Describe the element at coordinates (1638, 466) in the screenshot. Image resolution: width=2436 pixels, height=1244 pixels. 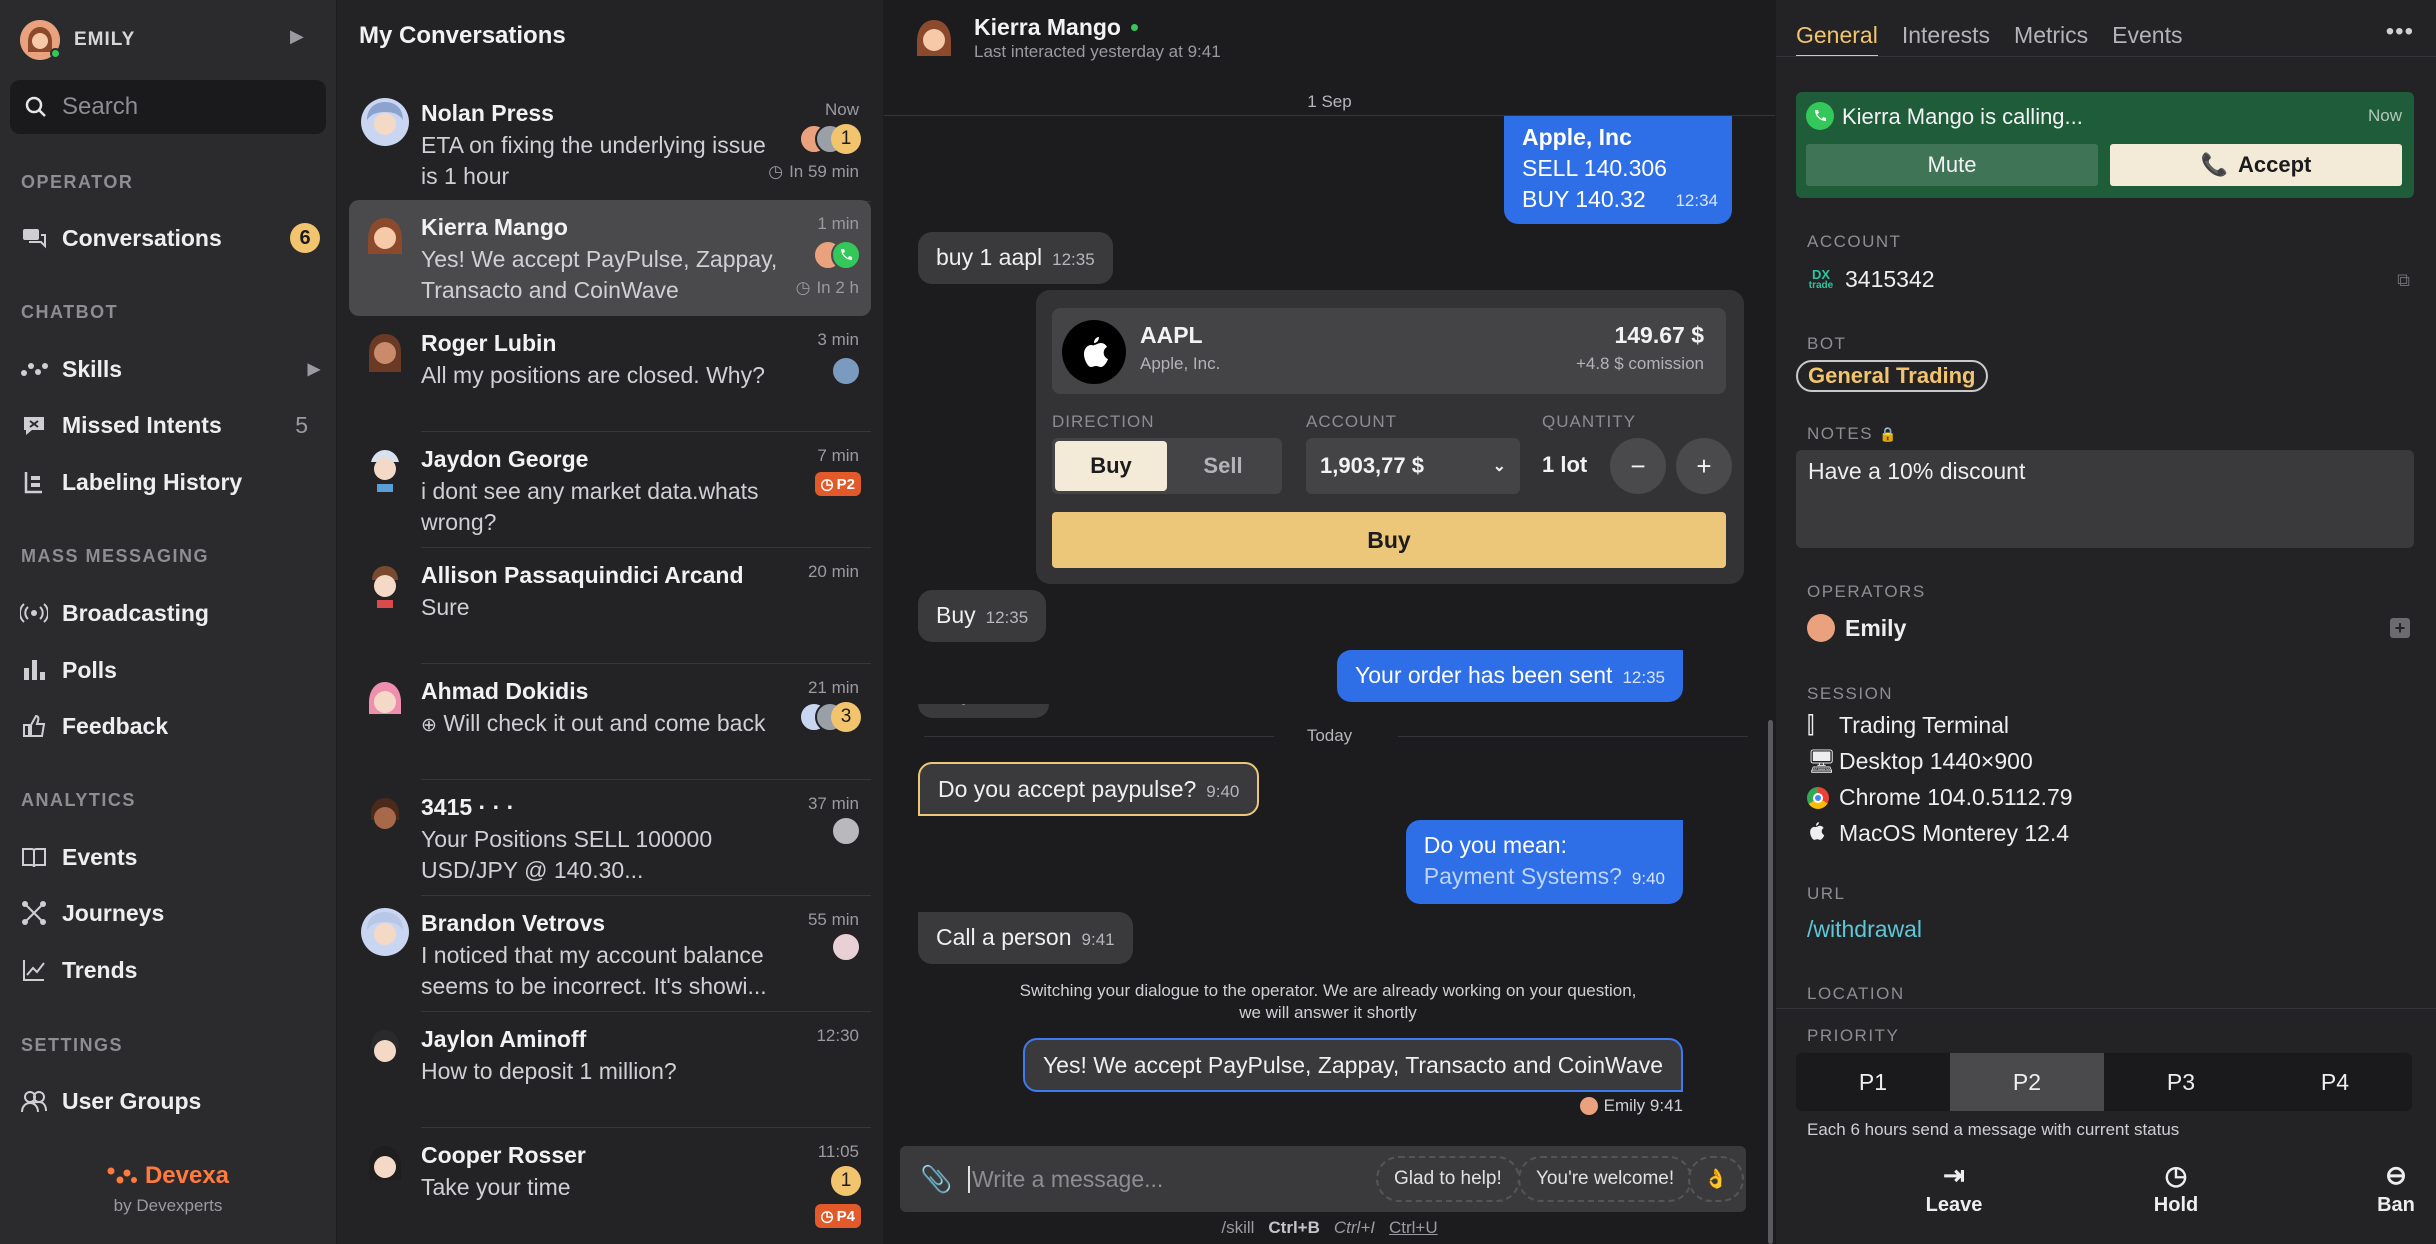
I see `quantity-minus-button: −` at that location.